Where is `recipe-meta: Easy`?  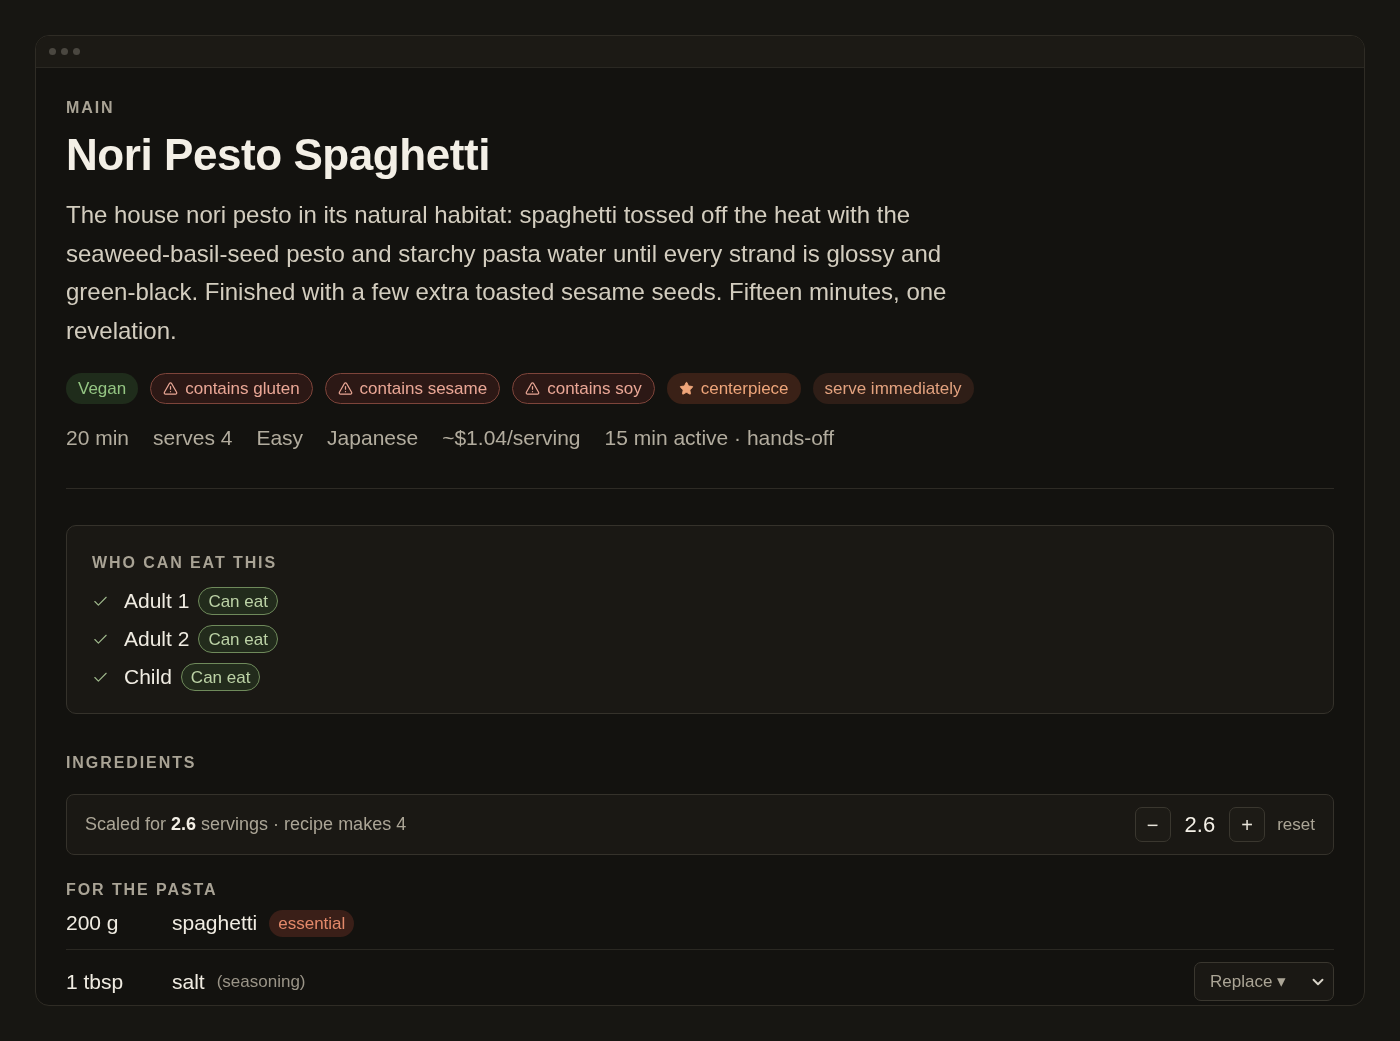 recipe-meta: Easy is located at coordinates (280, 438).